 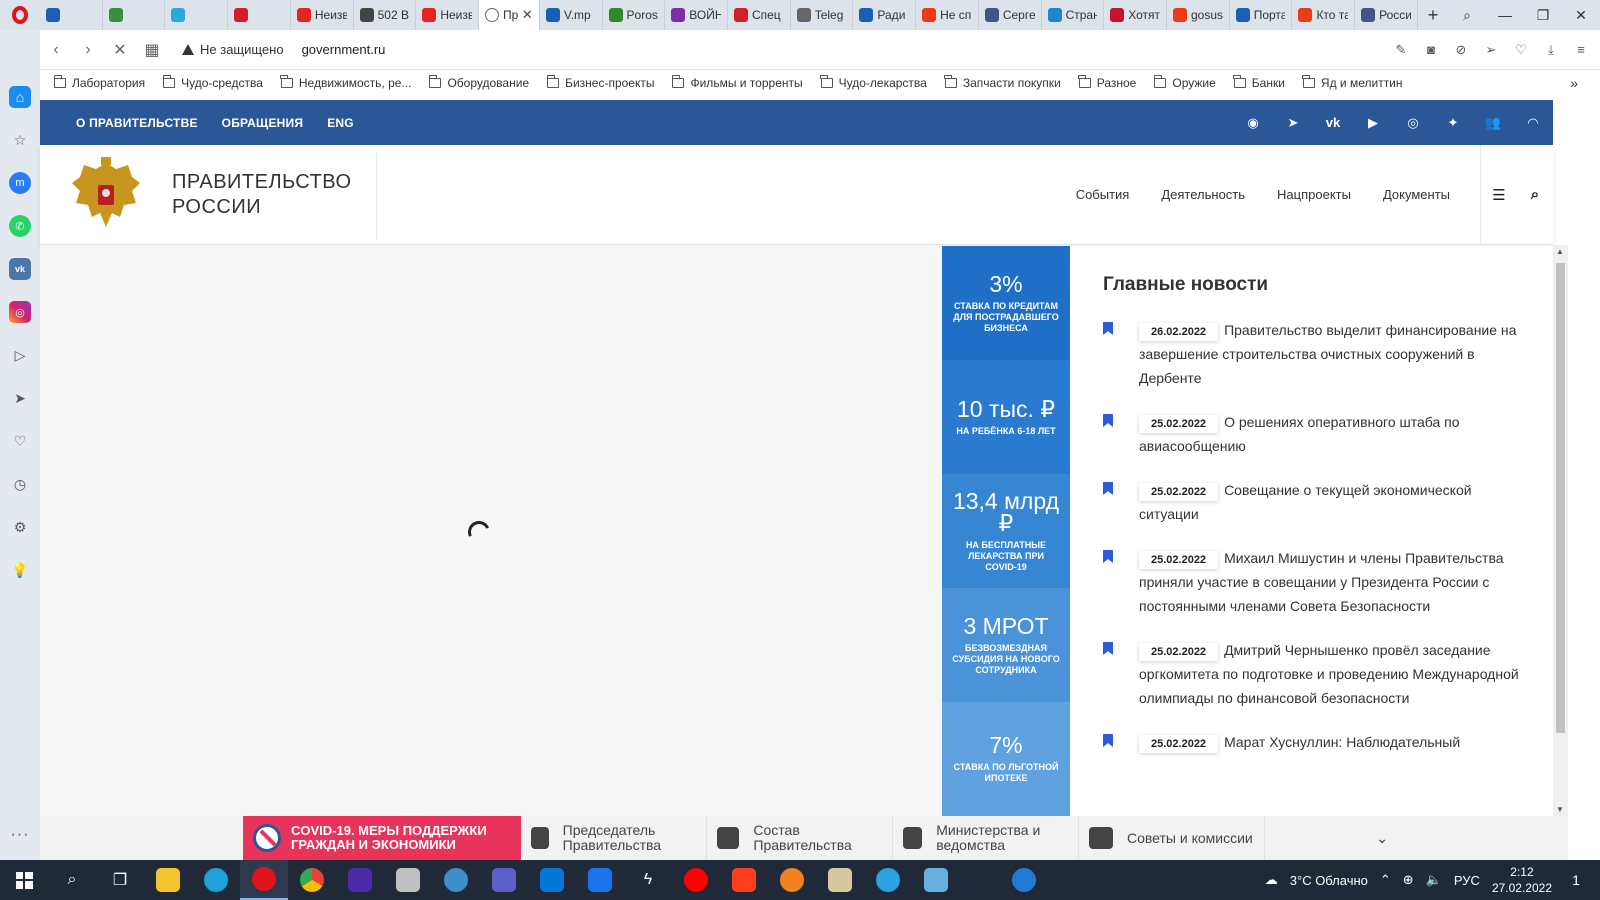 I want to click on app-bolt-icon: ϟ, so click(x=648, y=880).